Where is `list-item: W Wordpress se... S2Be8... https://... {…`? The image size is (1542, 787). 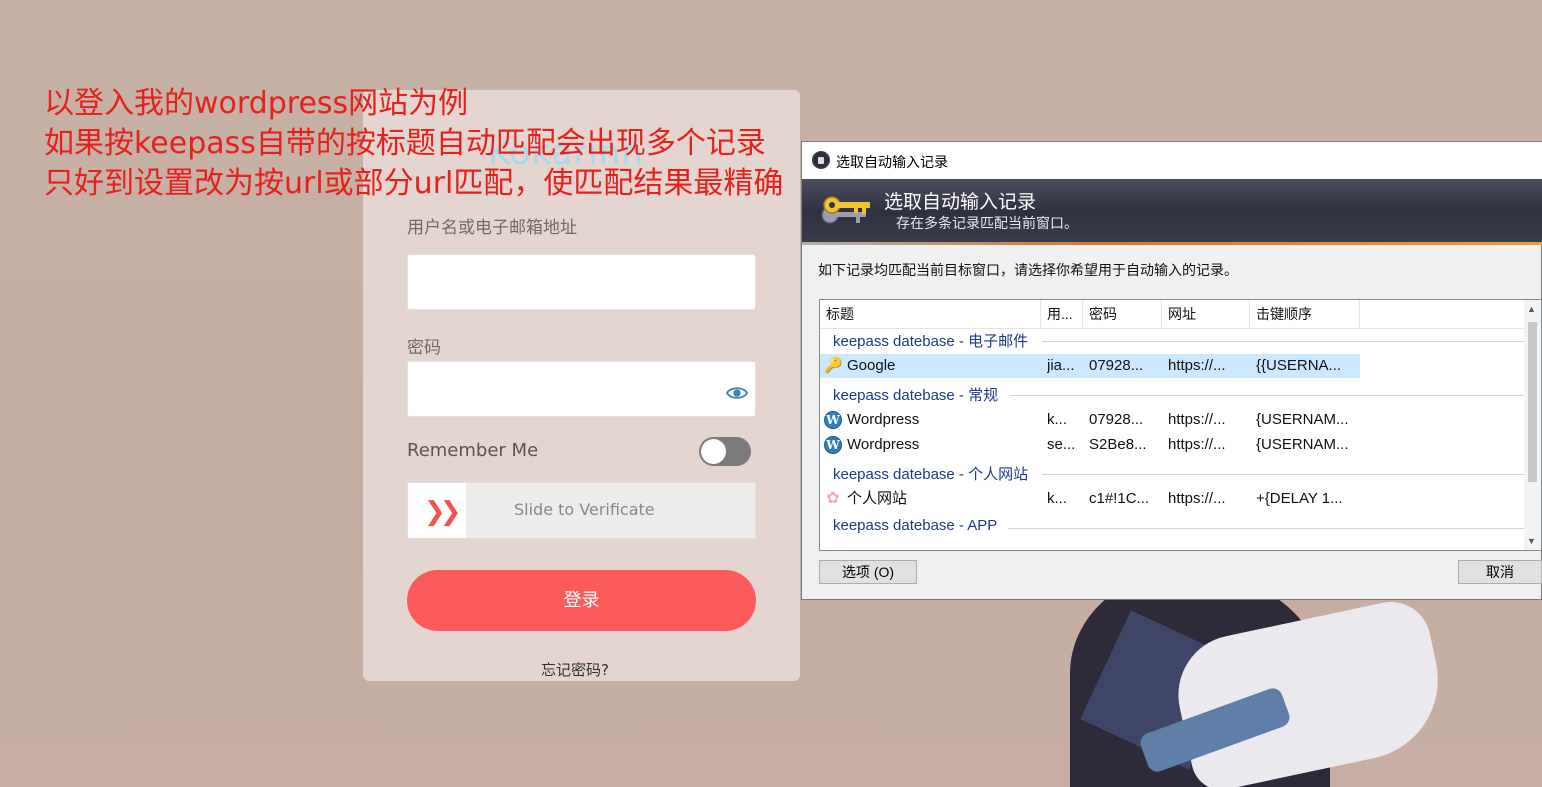
list-item: W Wordpress se... S2Be8... https://... {… is located at coordinates (1090, 445).